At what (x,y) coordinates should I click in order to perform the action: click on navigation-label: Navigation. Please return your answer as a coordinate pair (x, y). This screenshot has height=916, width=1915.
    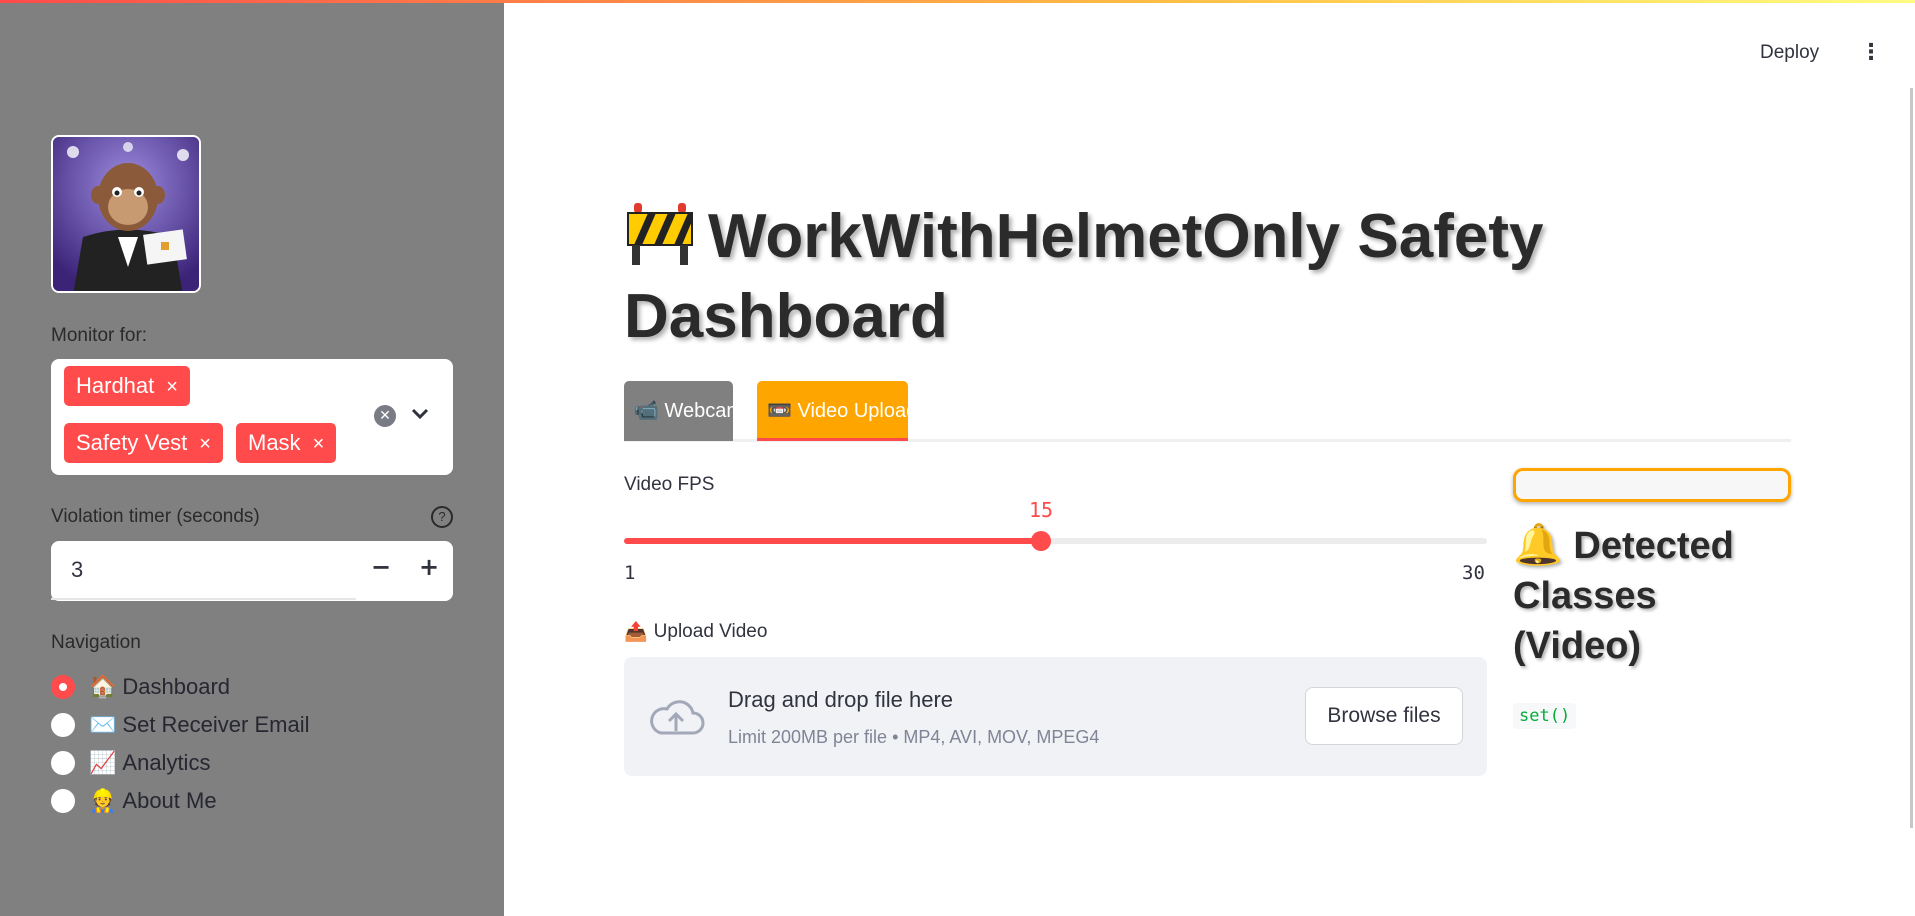
    Looking at the image, I should click on (96, 642).